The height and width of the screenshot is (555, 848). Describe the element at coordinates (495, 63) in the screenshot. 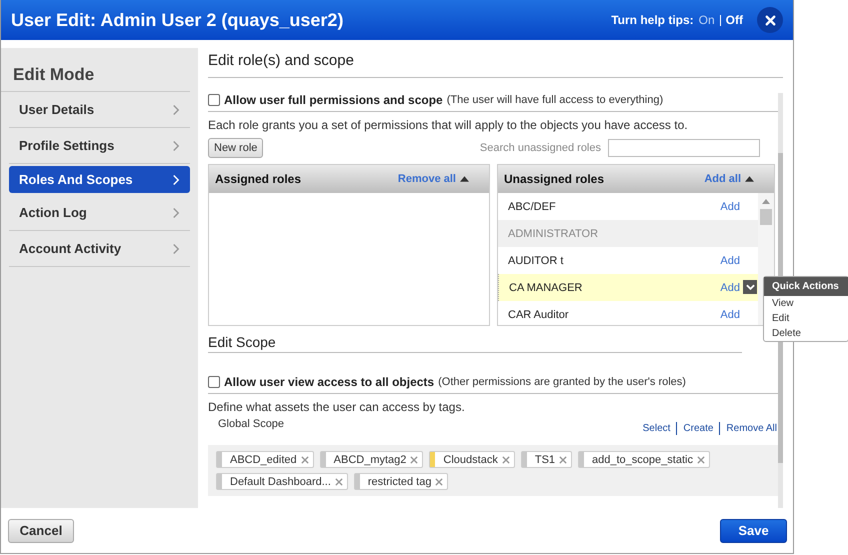

I see `section-title: Edit role(s) and scope` at that location.